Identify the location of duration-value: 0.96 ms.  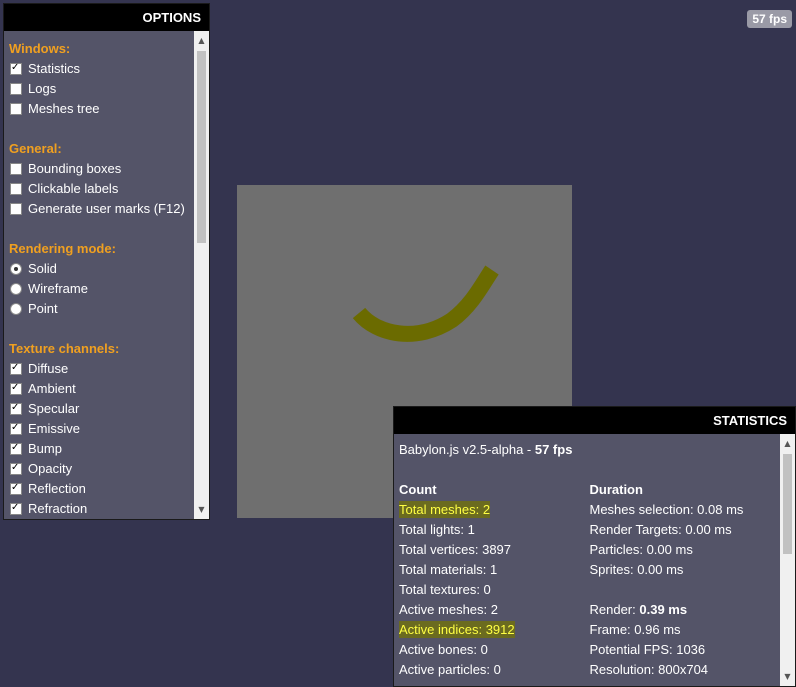
(657, 629).